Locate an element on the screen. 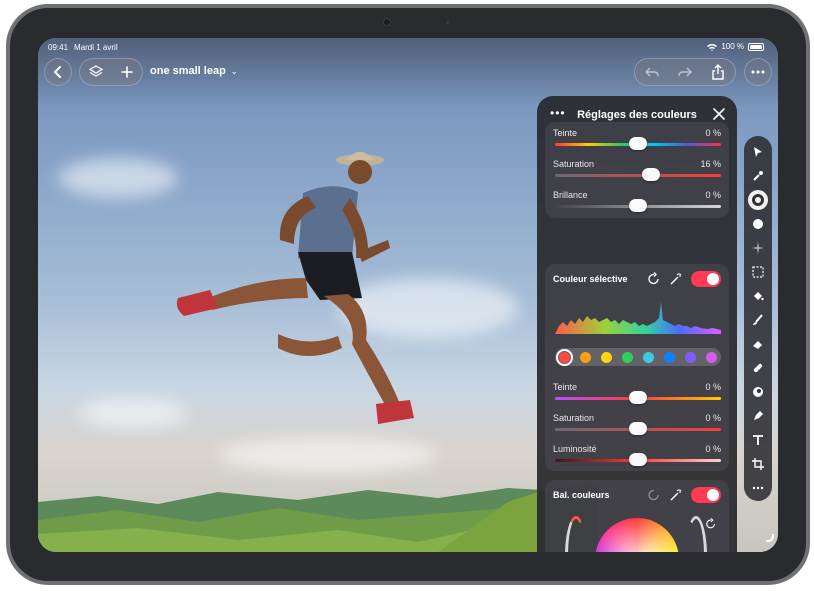  brightness-row: Brillance 0 % is located at coordinates (637, 199).